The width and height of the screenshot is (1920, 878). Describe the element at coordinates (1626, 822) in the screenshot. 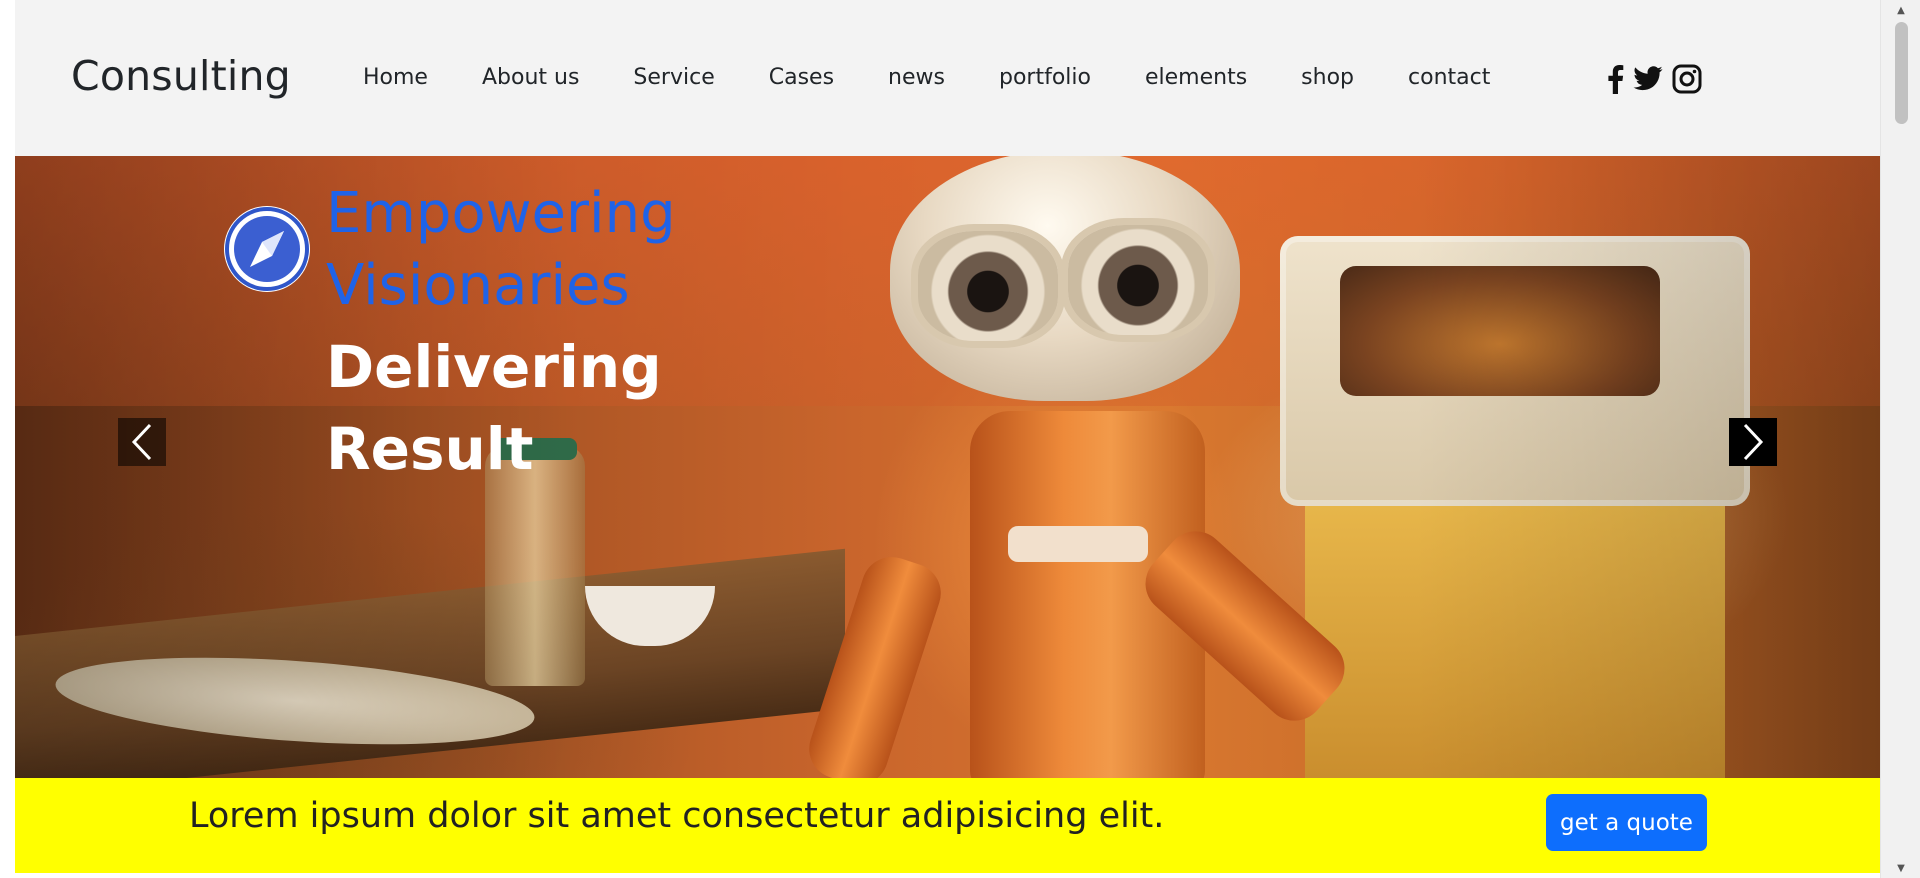

I see `get-quote-button: get a quote` at that location.